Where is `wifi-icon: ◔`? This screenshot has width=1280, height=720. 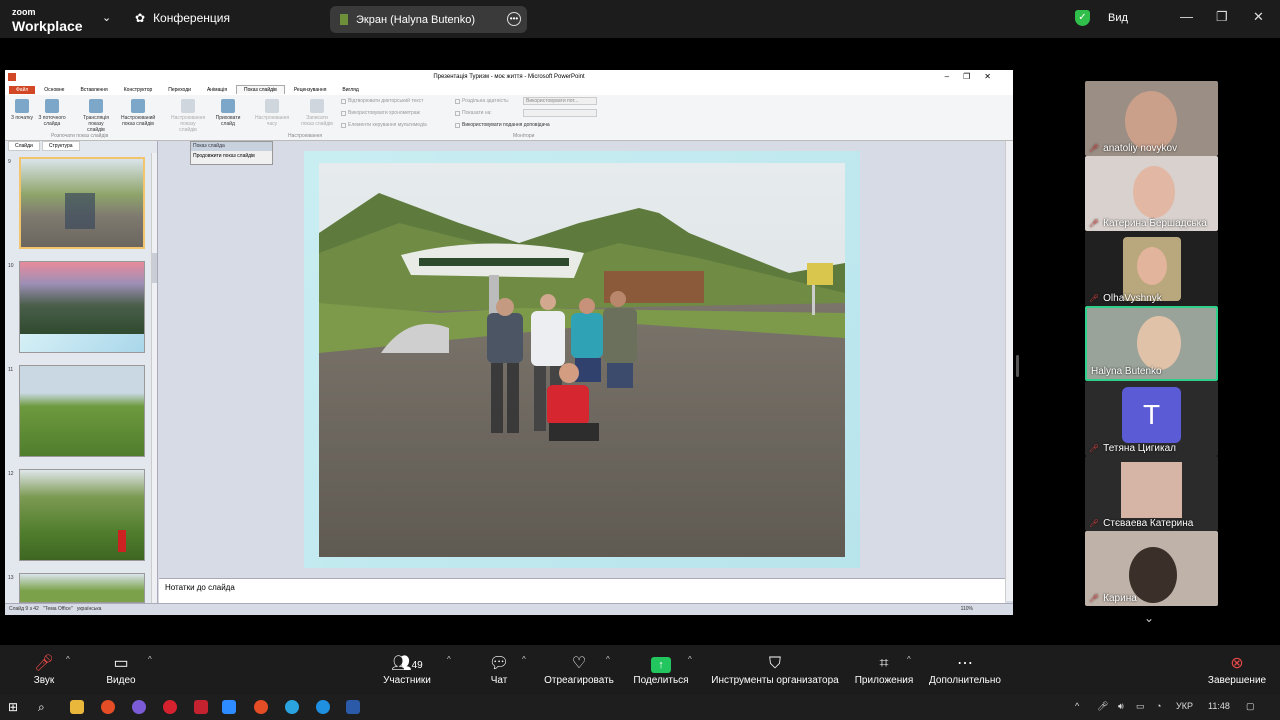 wifi-icon: ◔ is located at coordinates (1158, 706).